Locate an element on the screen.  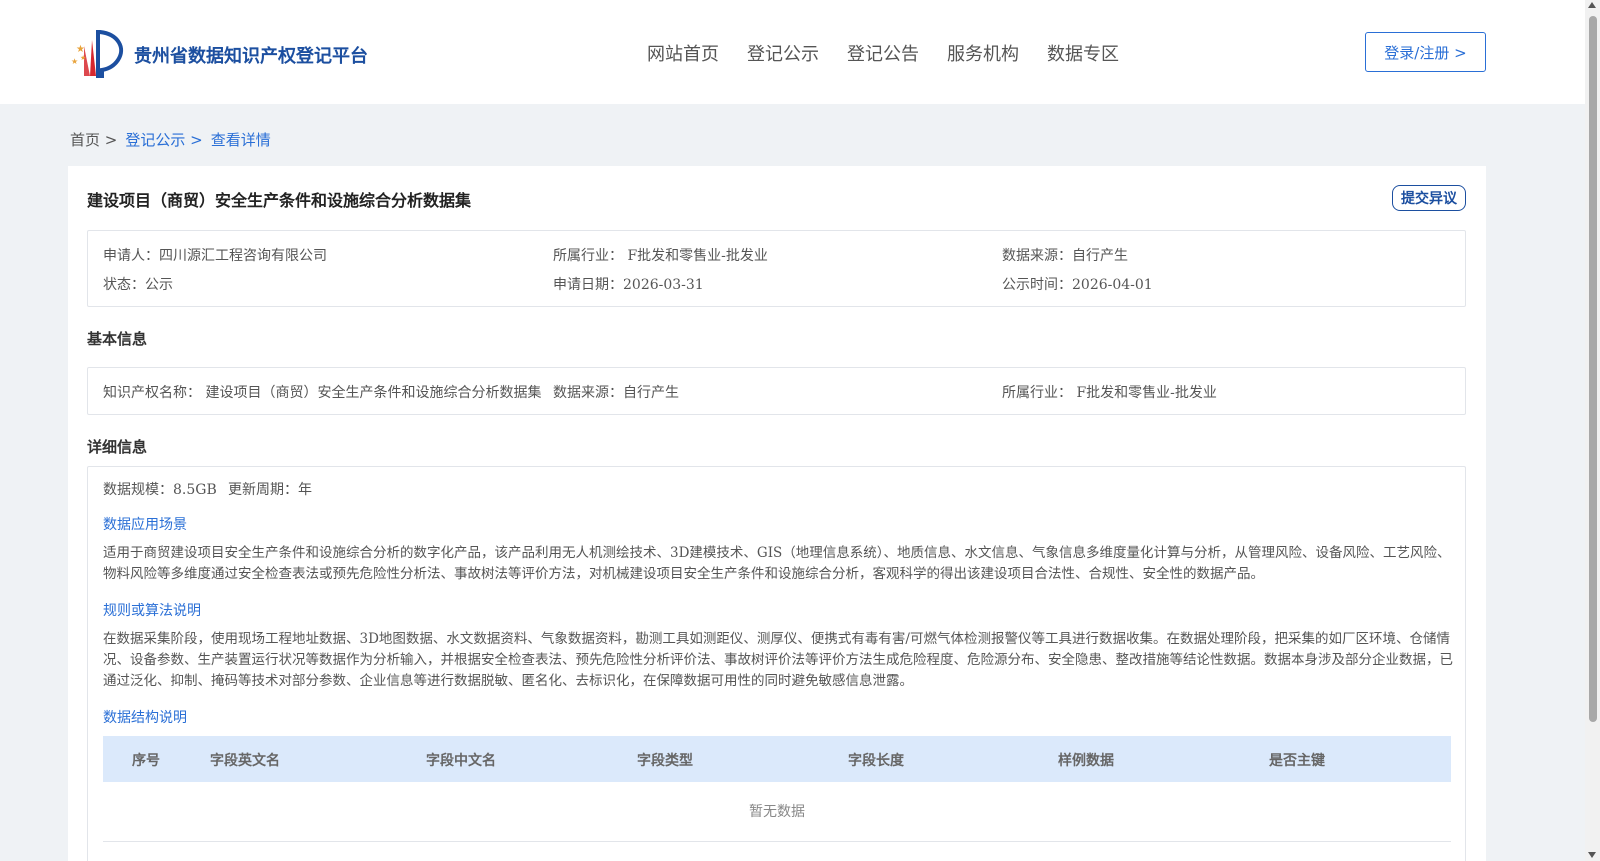
applicant-text: 申请人：四川源汇工程咨询有限公司 is located at coordinates (215, 256).